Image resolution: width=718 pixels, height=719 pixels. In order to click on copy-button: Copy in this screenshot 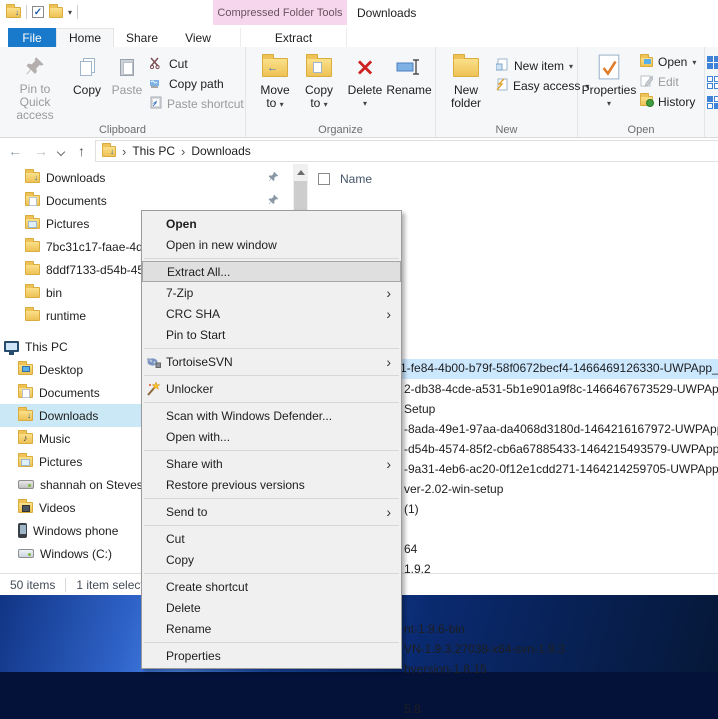, I will do `click(87, 86)`.